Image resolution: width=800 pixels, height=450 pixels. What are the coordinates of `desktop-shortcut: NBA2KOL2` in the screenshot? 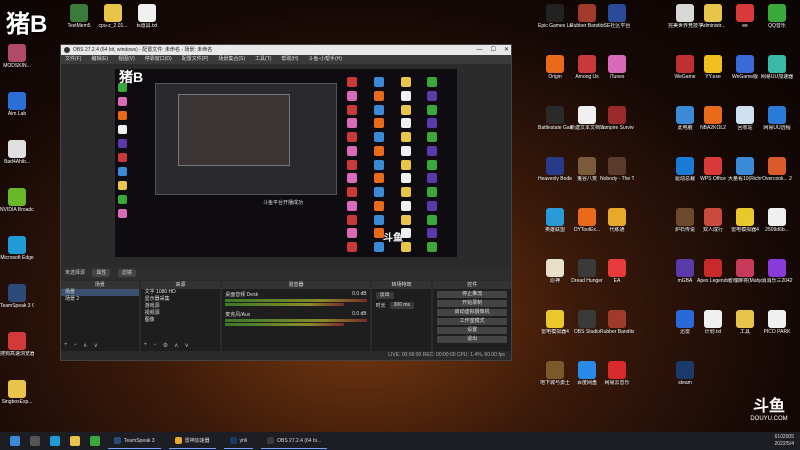 It's located at (713, 118).